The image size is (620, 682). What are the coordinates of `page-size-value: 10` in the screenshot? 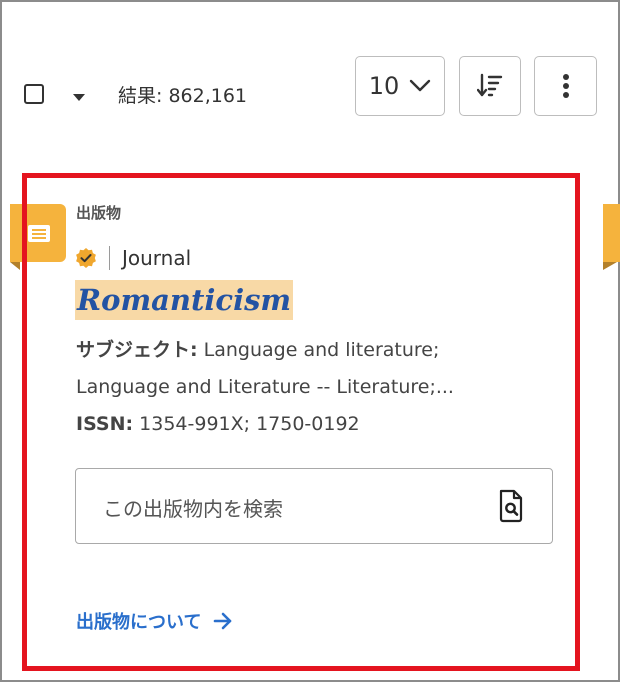 It's located at (384, 86).